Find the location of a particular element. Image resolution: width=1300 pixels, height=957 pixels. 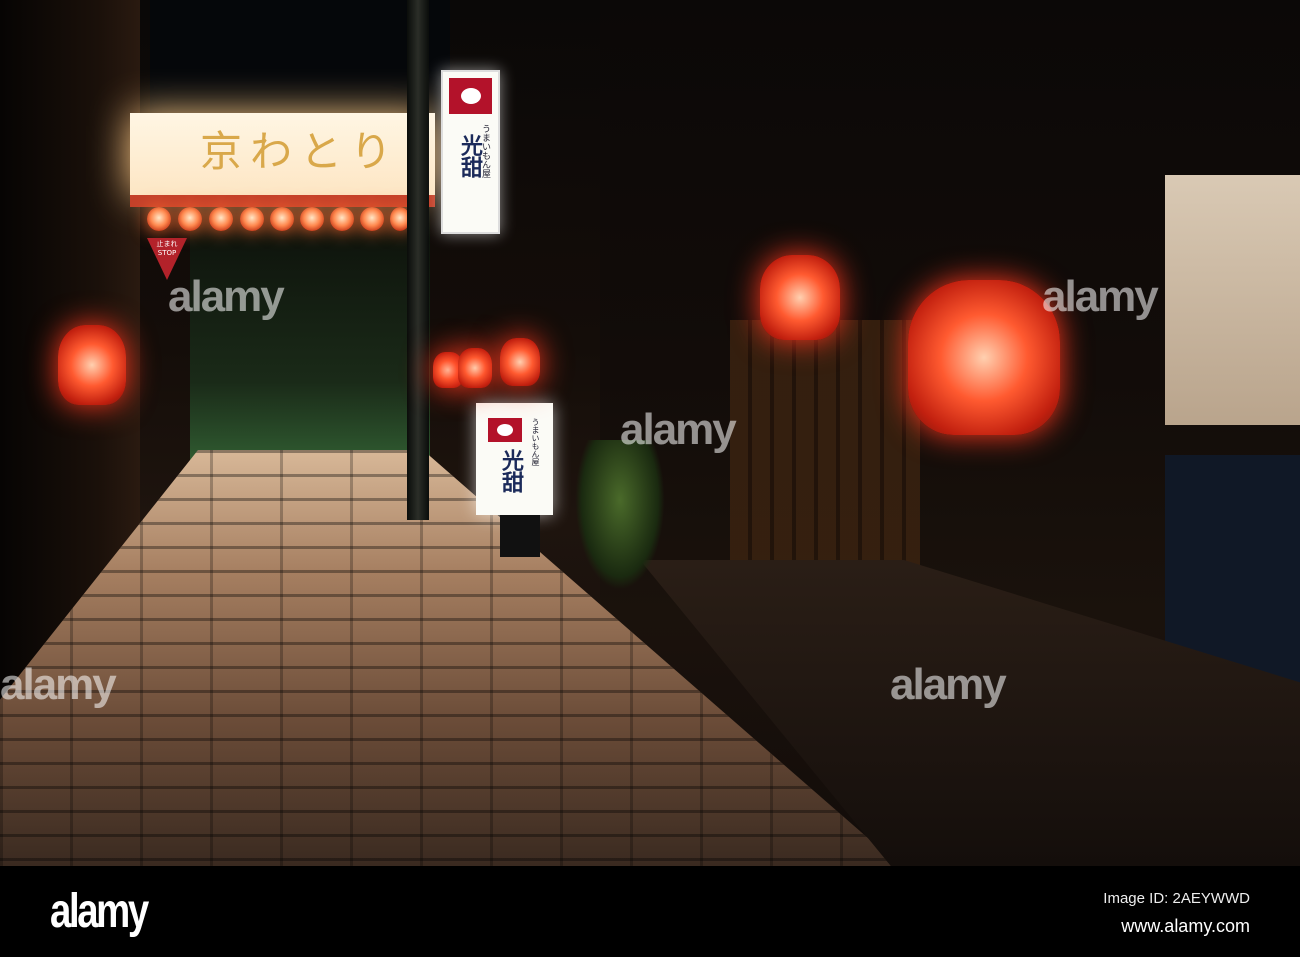

image-id: Image ID: 2AEYWWD is located at coordinates (1176, 898).